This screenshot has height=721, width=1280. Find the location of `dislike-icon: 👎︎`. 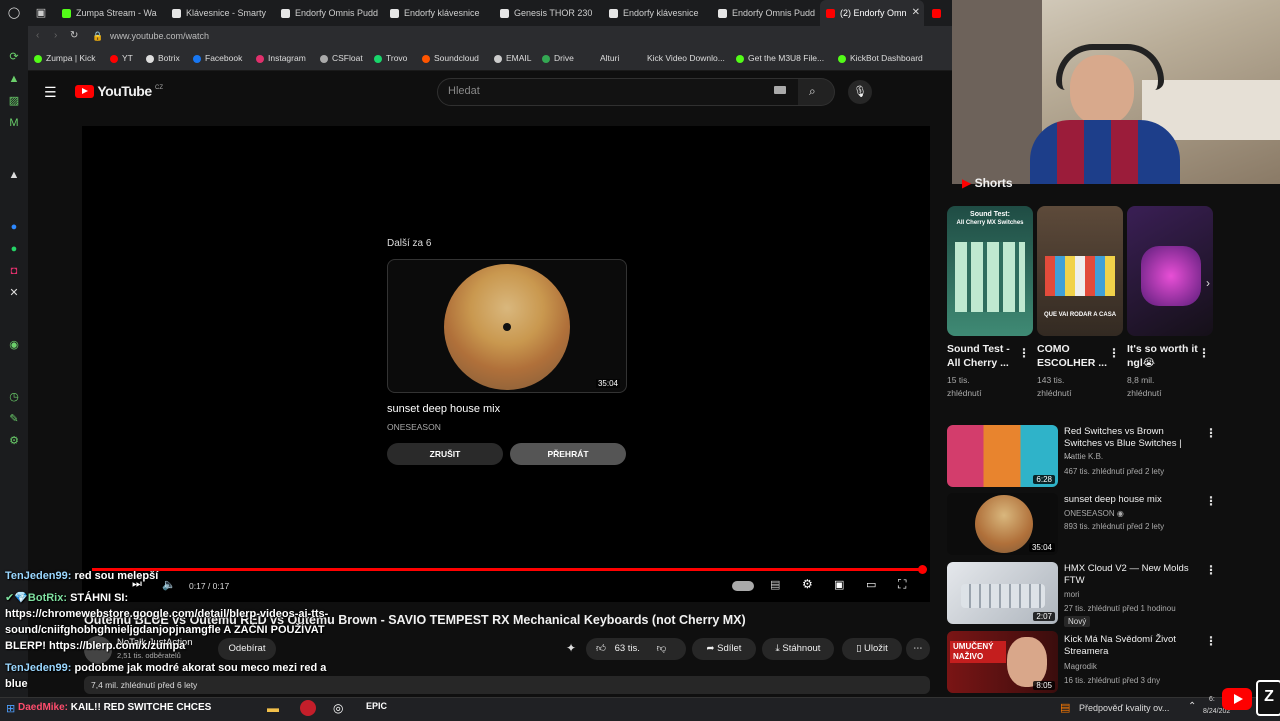

dislike-icon: 👎︎ is located at coordinates (662, 648).